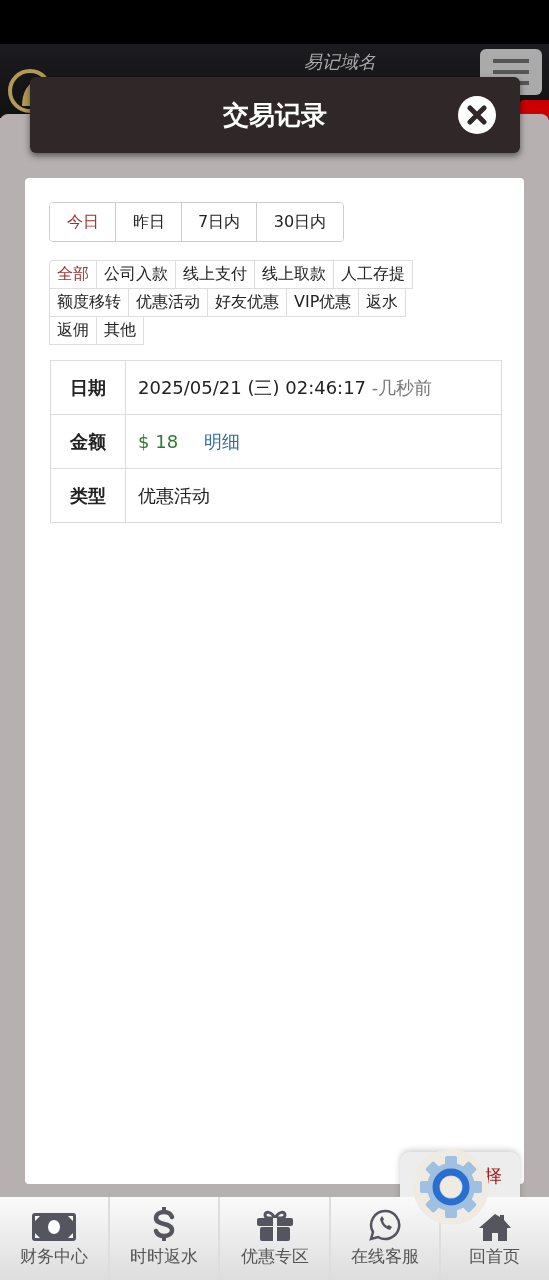  I want to click on detail-link: 明细, so click(222, 441).